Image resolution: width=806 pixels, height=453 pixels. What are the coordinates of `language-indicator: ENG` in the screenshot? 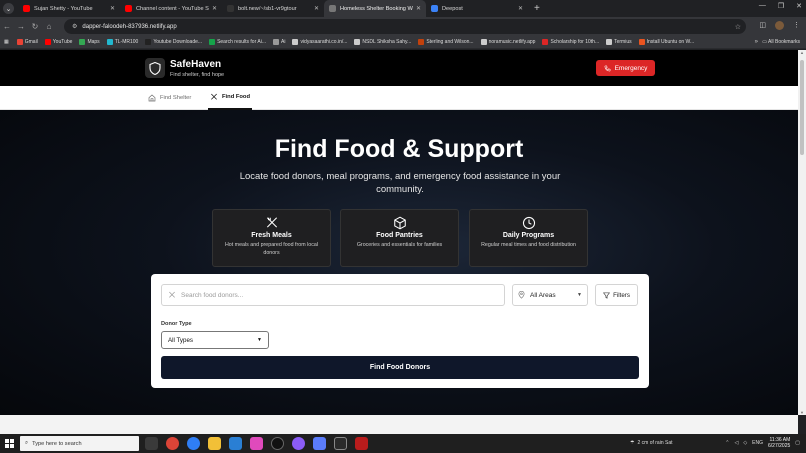 It's located at (757, 443).